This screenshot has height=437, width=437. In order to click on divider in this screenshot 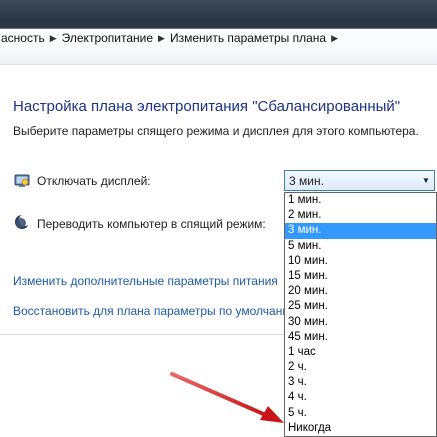, I will do `click(142, 334)`.